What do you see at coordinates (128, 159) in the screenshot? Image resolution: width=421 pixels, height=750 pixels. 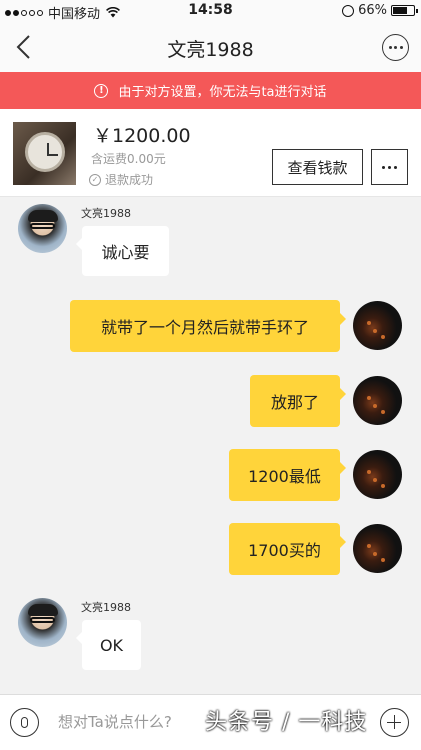 I see `shipping-fee: 含运费0.00元` at bounding box center [128, 159].